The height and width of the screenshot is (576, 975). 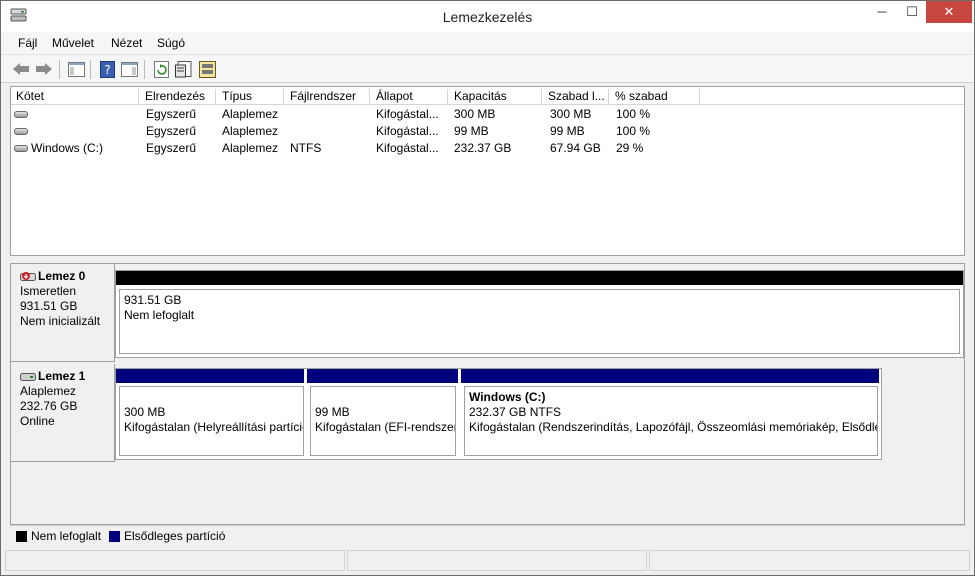 I want to click on menu-view: Nézet, so click(x=126, y=43).